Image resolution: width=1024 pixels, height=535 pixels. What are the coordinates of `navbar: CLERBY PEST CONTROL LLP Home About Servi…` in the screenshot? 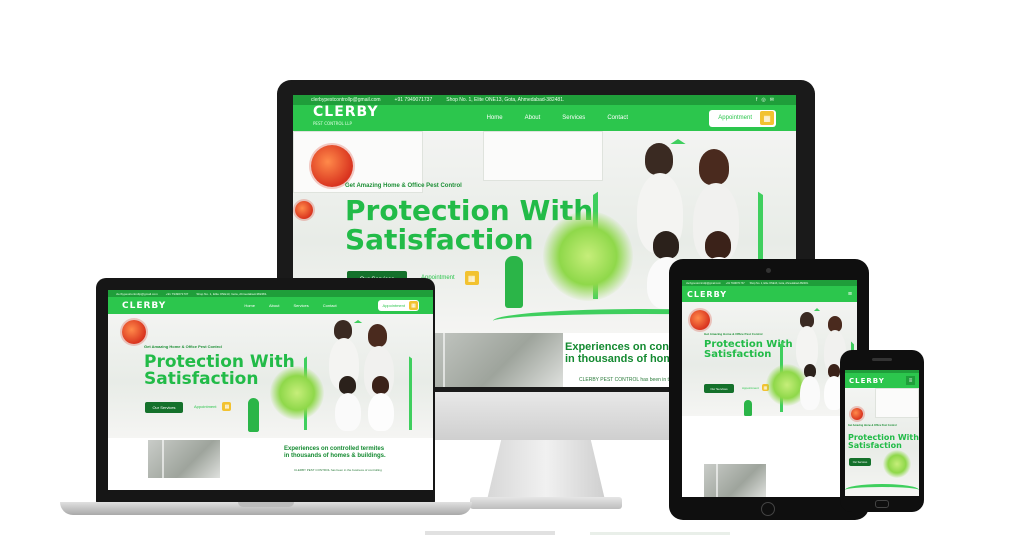 It's located at (544, 118).